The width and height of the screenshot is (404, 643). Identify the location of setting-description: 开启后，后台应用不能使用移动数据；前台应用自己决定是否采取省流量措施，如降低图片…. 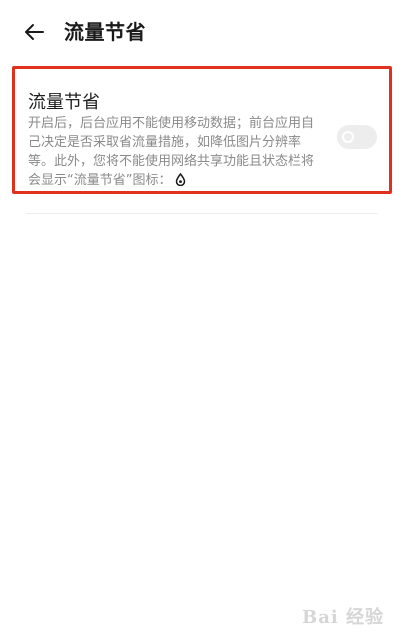
(173, 152).